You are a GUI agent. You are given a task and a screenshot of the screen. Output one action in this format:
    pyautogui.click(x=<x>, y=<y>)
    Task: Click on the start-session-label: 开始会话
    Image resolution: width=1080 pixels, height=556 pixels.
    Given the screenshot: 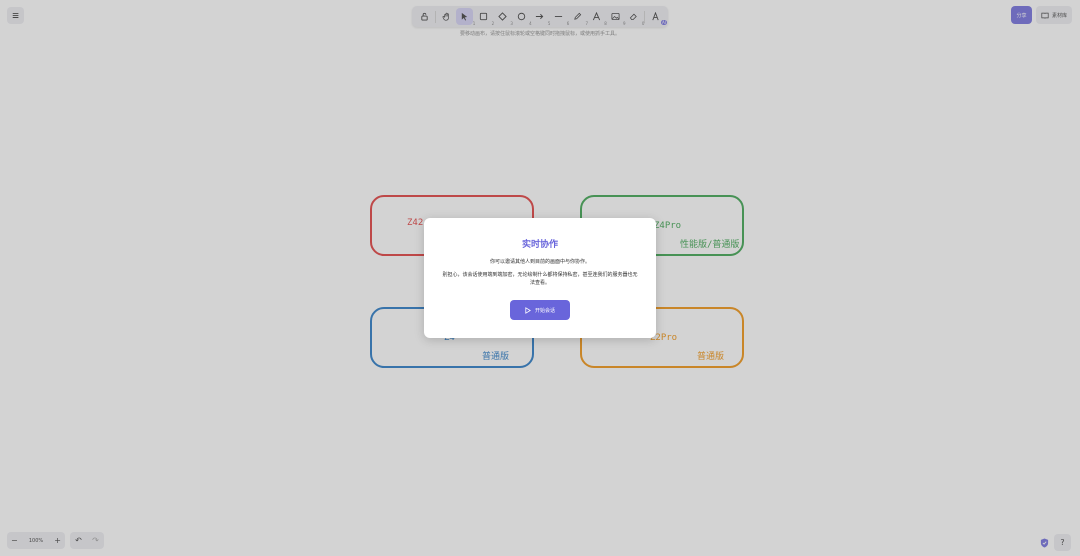 What is the action you would take?
    pyautogui.click(x=544, y=310)
    